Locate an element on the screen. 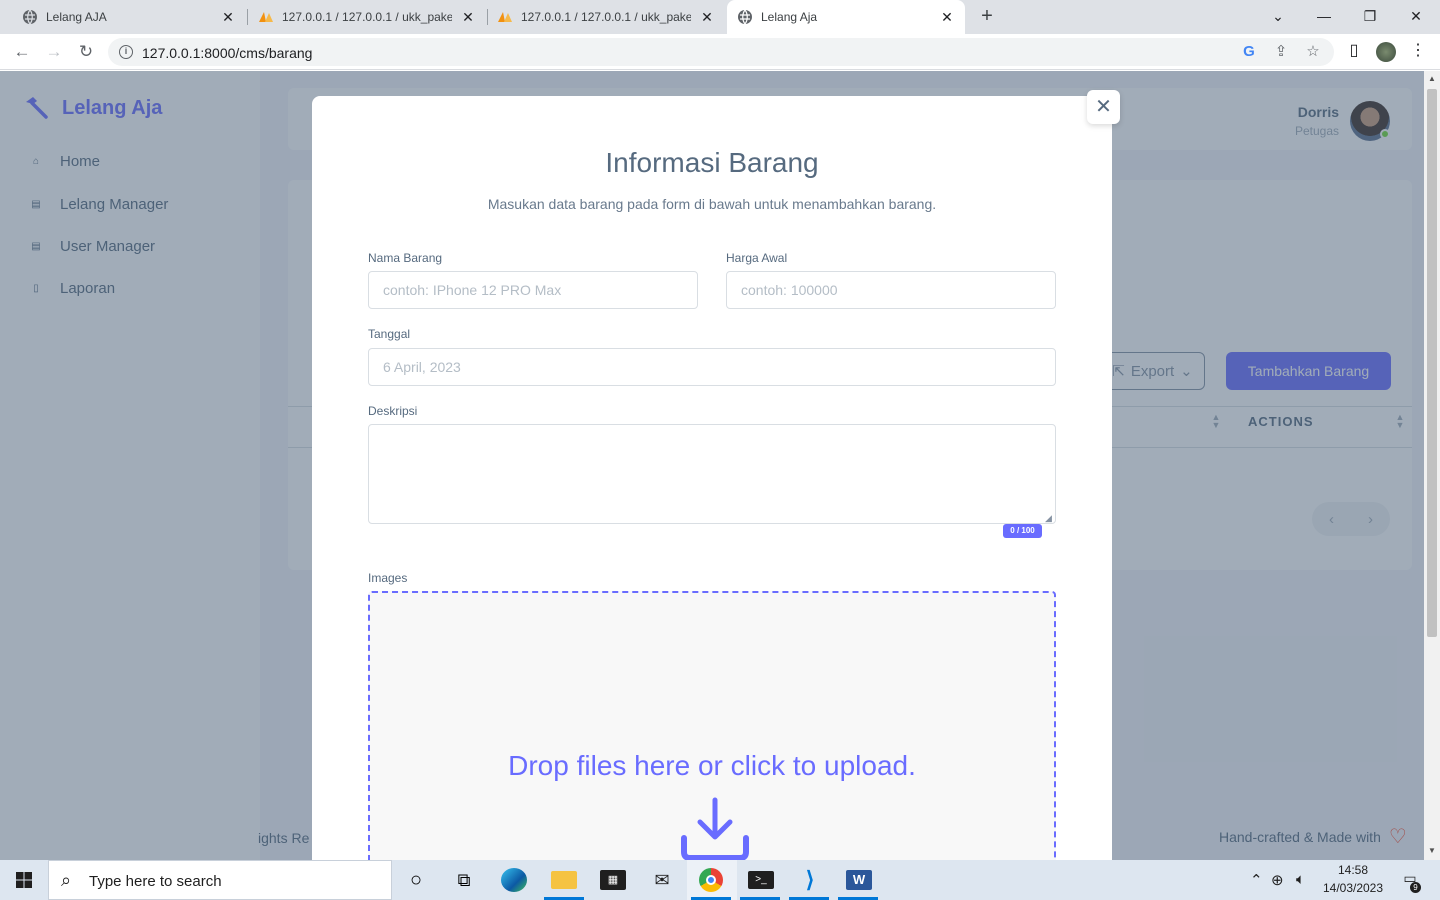 This screenshot has height=900, width=1440. store-icon: ▦ is located at coordinates (613, 880).